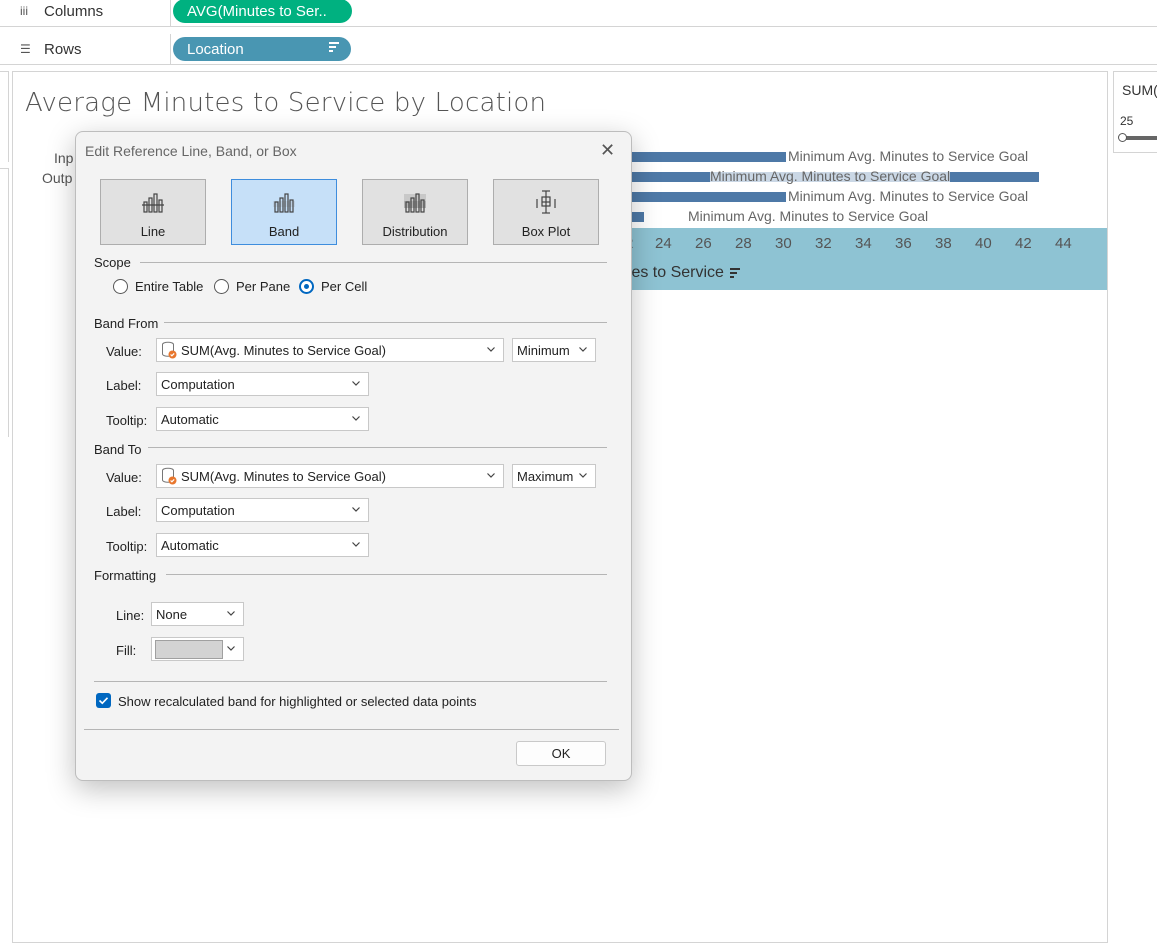  Describe the element at coordinates (190, 545) in the screenshot. I see `select-value: Automatic` at that location.